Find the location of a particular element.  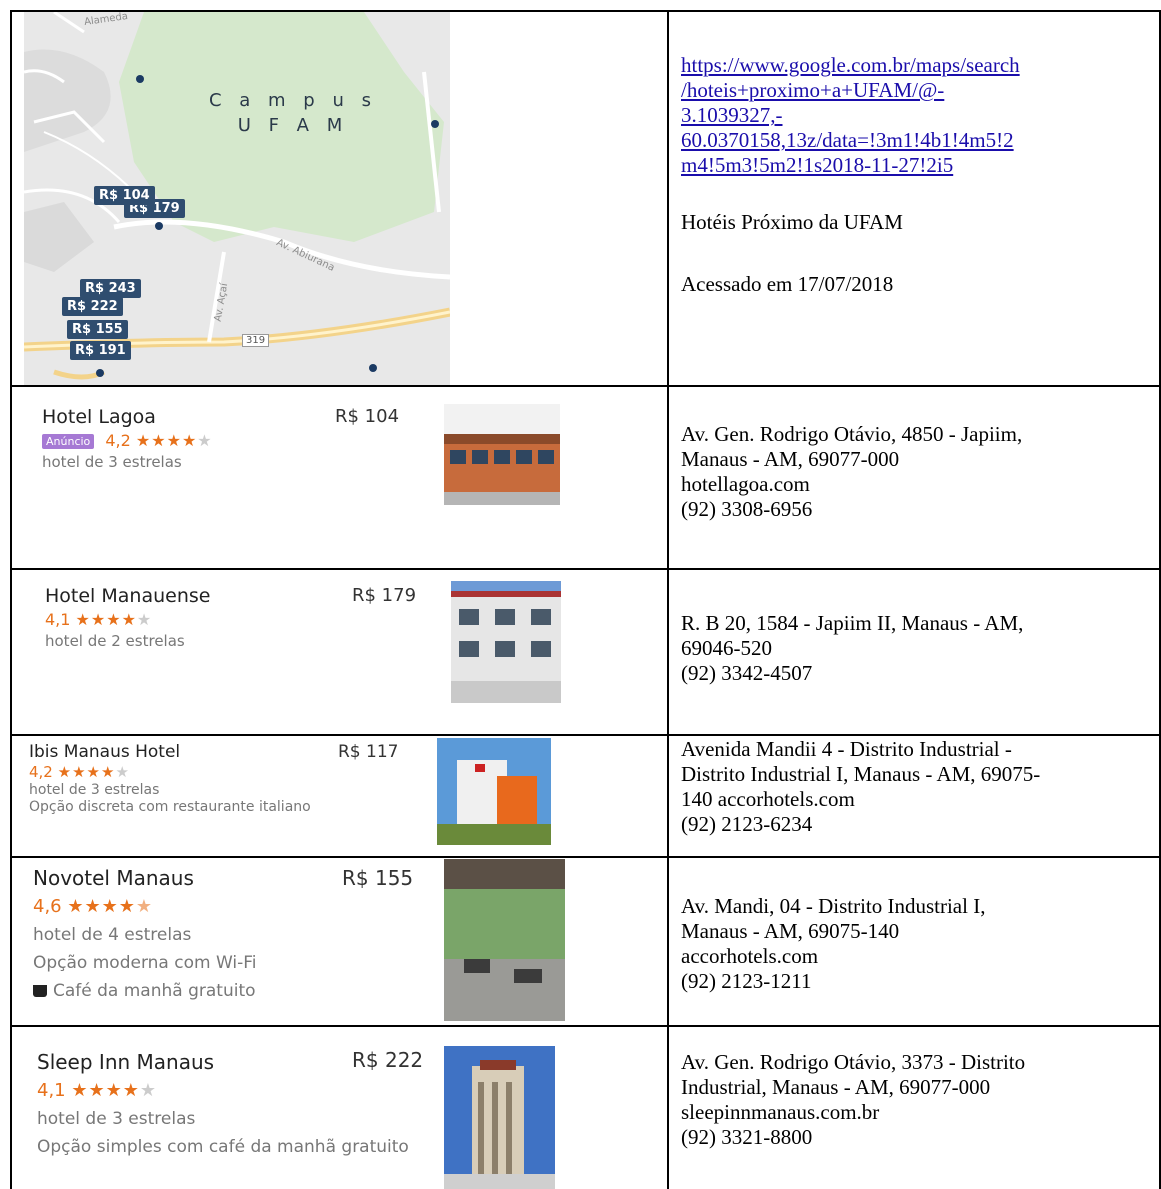

hotel-price: R$ 117 is located at coordinates (368, 752).